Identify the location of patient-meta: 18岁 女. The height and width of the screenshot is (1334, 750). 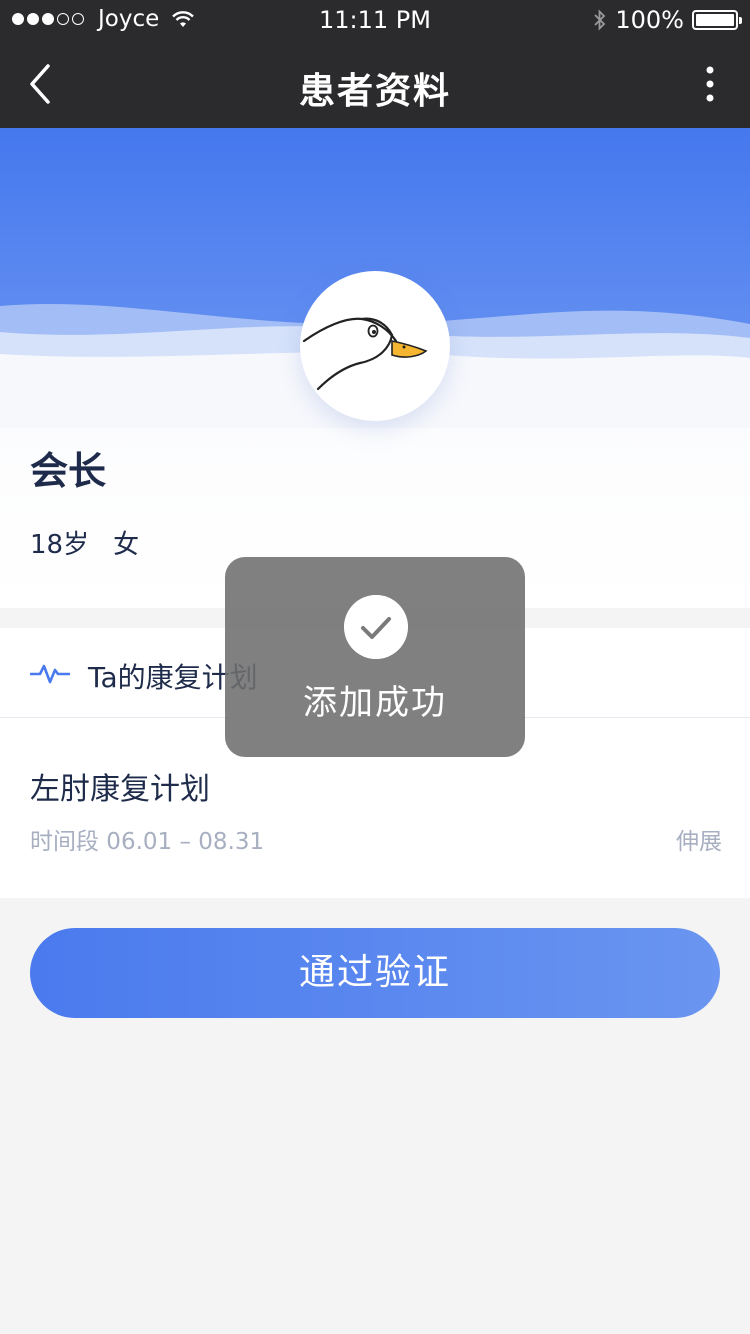
(84, 542).